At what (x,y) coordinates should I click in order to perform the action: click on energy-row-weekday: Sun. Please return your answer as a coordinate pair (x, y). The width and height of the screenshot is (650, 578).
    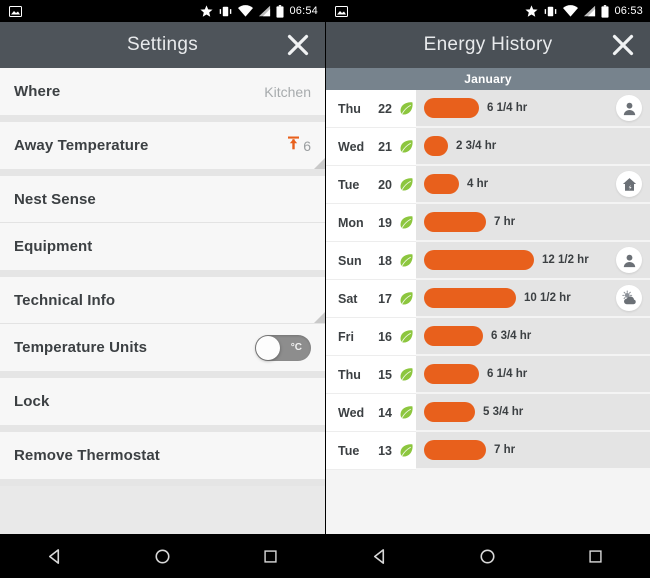
    Looking at the image, I should click on (350, 260).